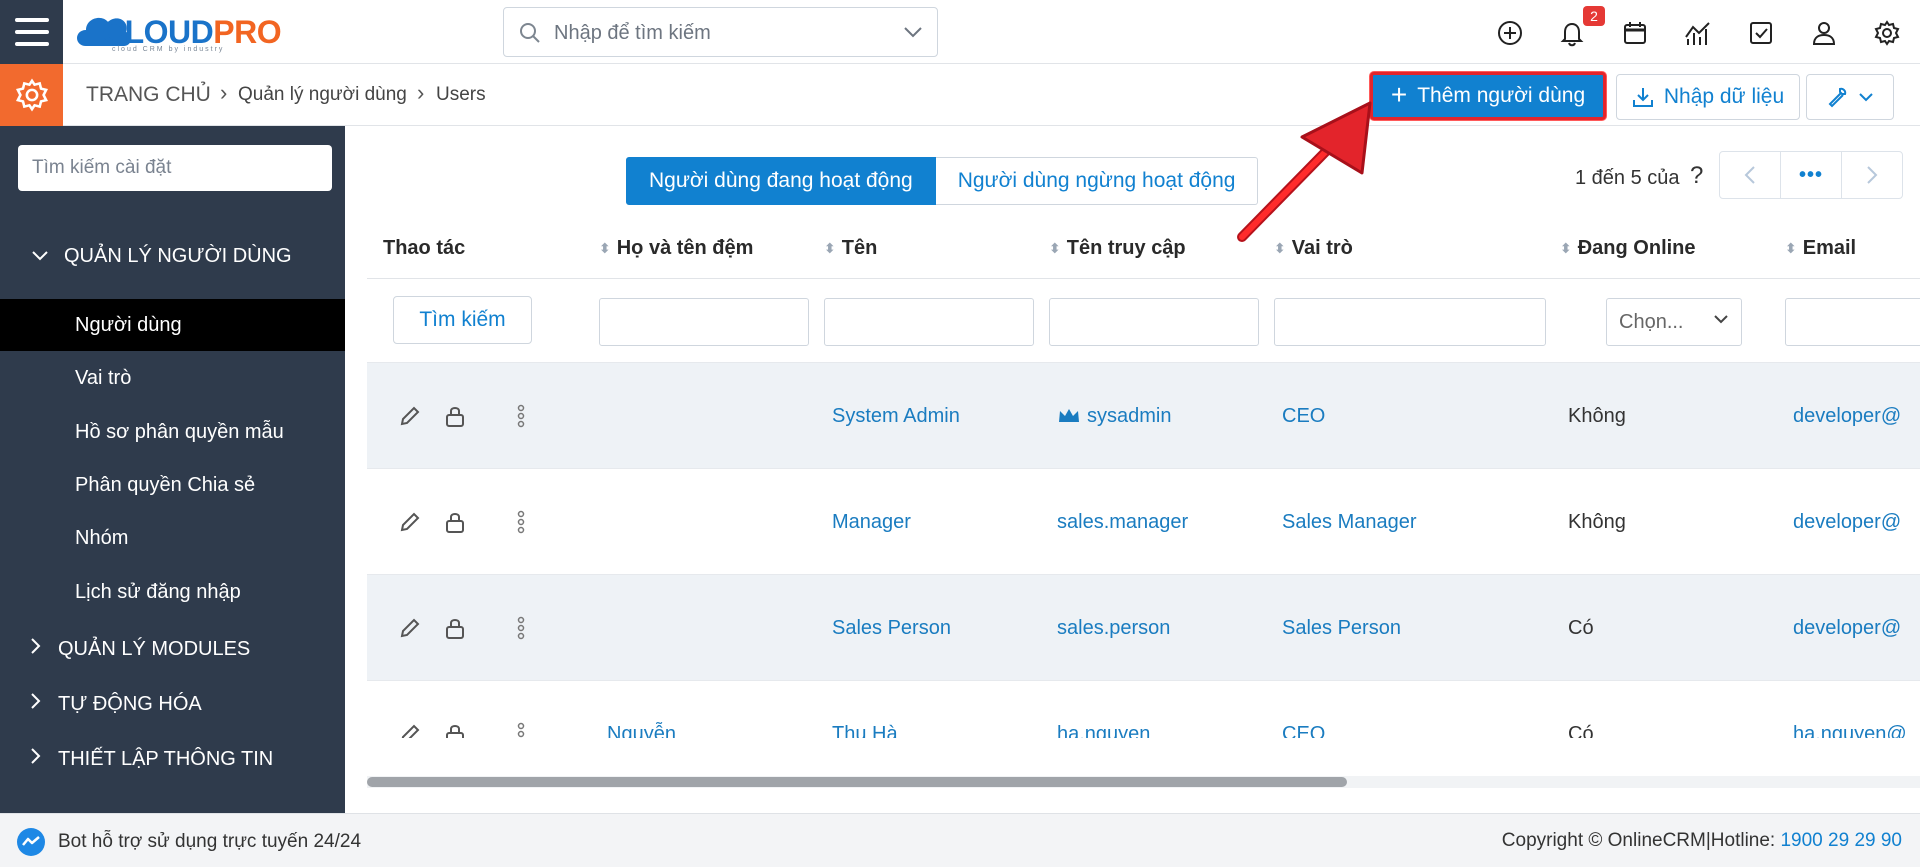 Image resolution: width=1920 pixels, height=867 pixels. Describe the element at coordinates (850, 248) in the screenshot. I see `header-first-name: ⬍ Tên` at that location.